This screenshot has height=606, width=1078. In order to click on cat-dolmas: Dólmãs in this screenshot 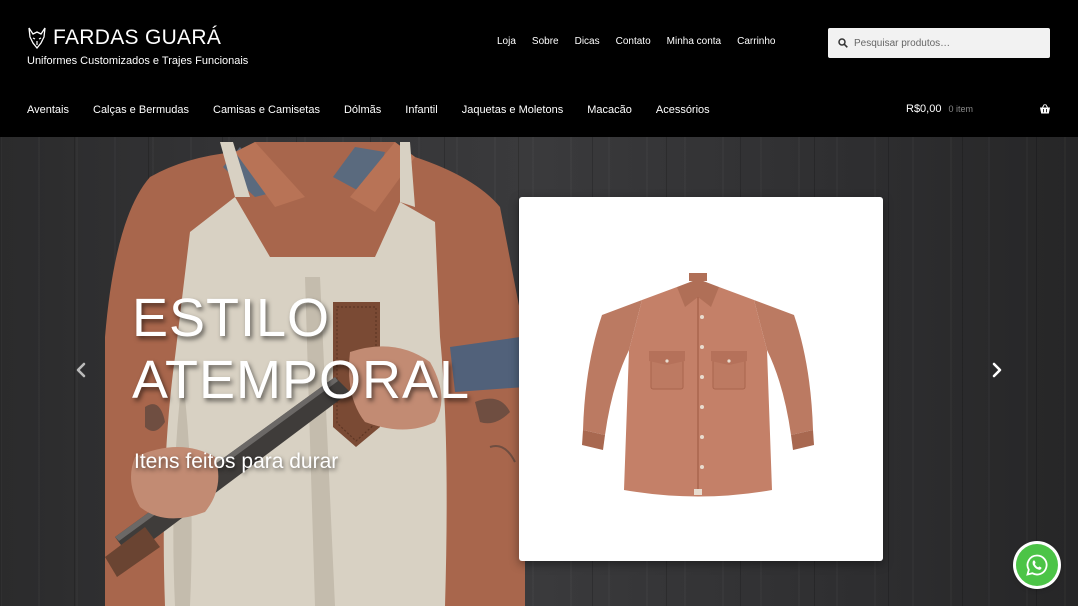, I will do `click(362, 110)`.